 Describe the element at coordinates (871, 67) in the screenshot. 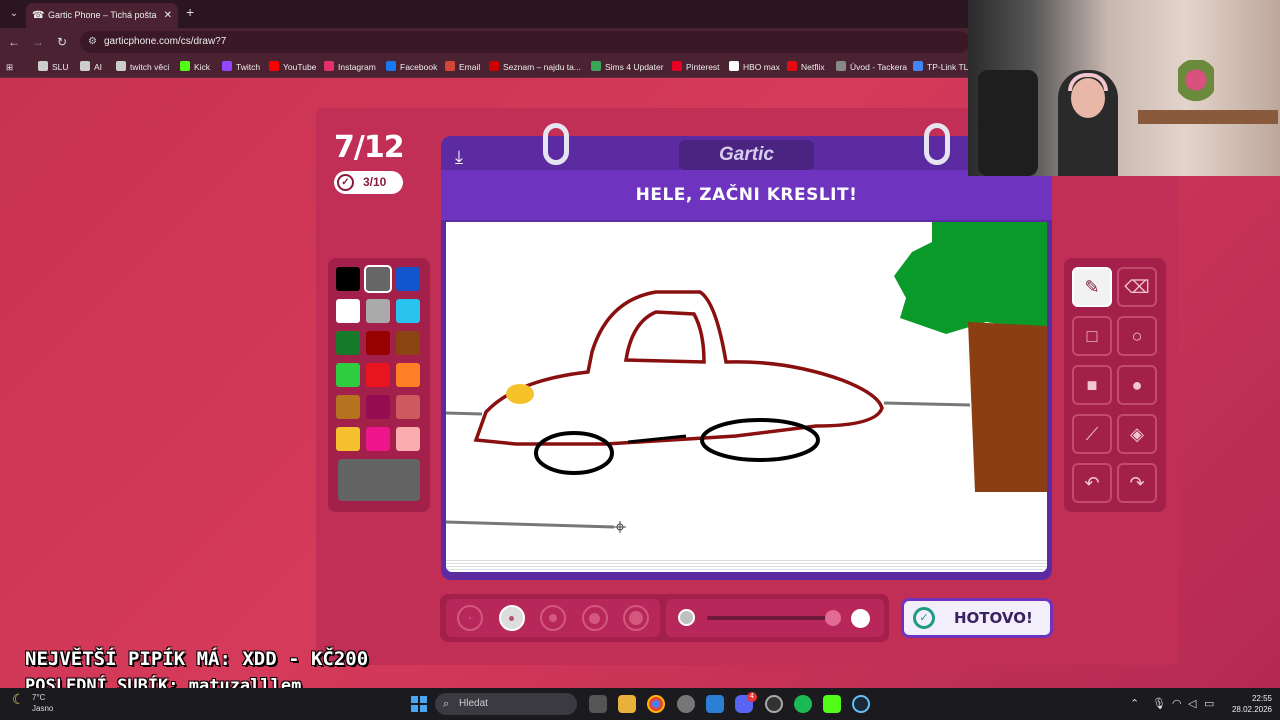

I see `bookmark-14: Úvod - Tackera` at that location.